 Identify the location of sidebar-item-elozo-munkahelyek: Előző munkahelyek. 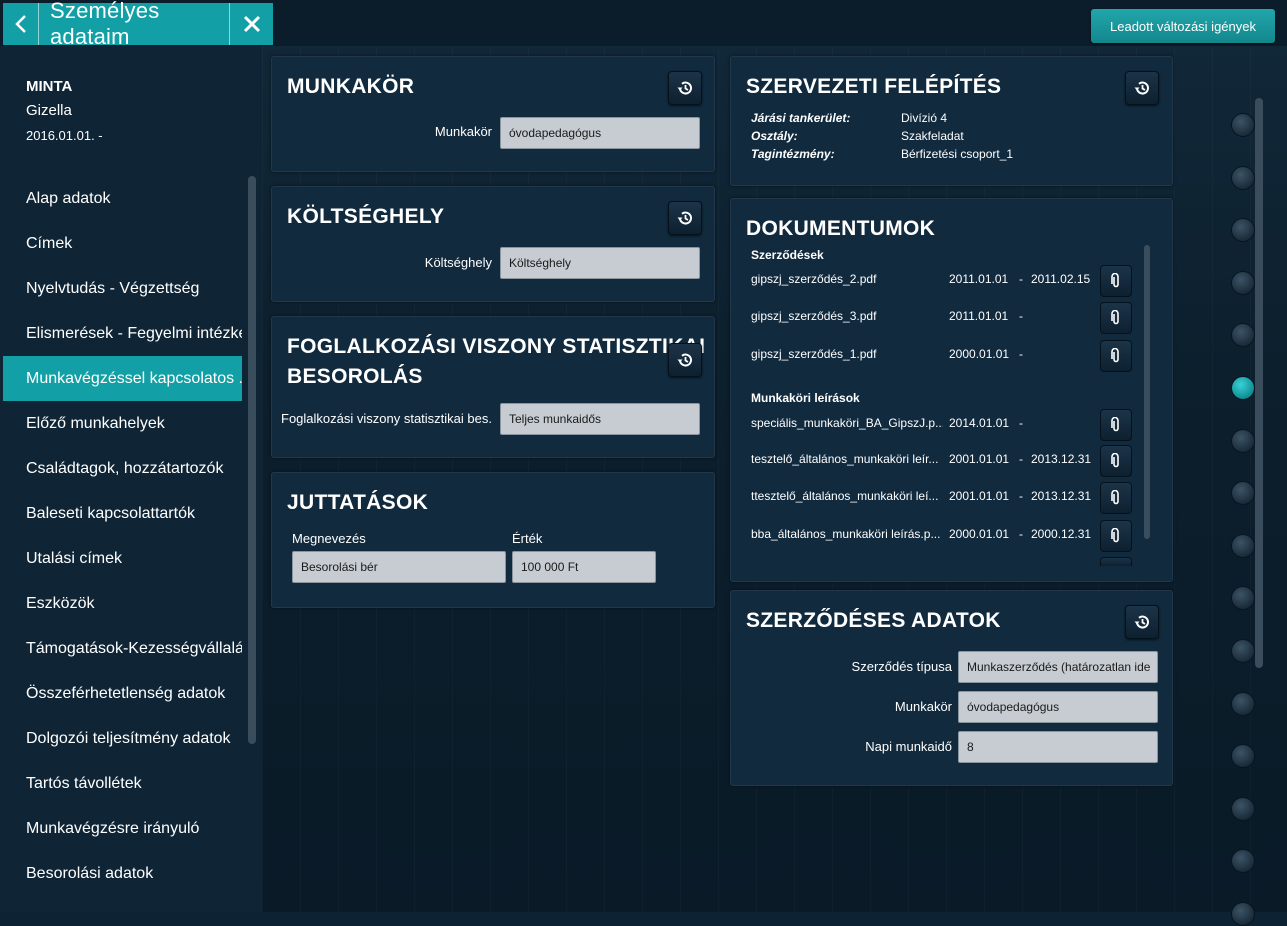
(122, 423).